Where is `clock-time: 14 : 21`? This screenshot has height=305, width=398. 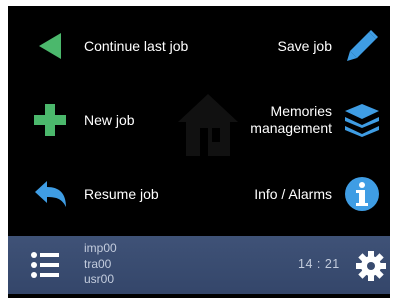 clock-time: 14 : 21 is located at coordinates (319, 264).